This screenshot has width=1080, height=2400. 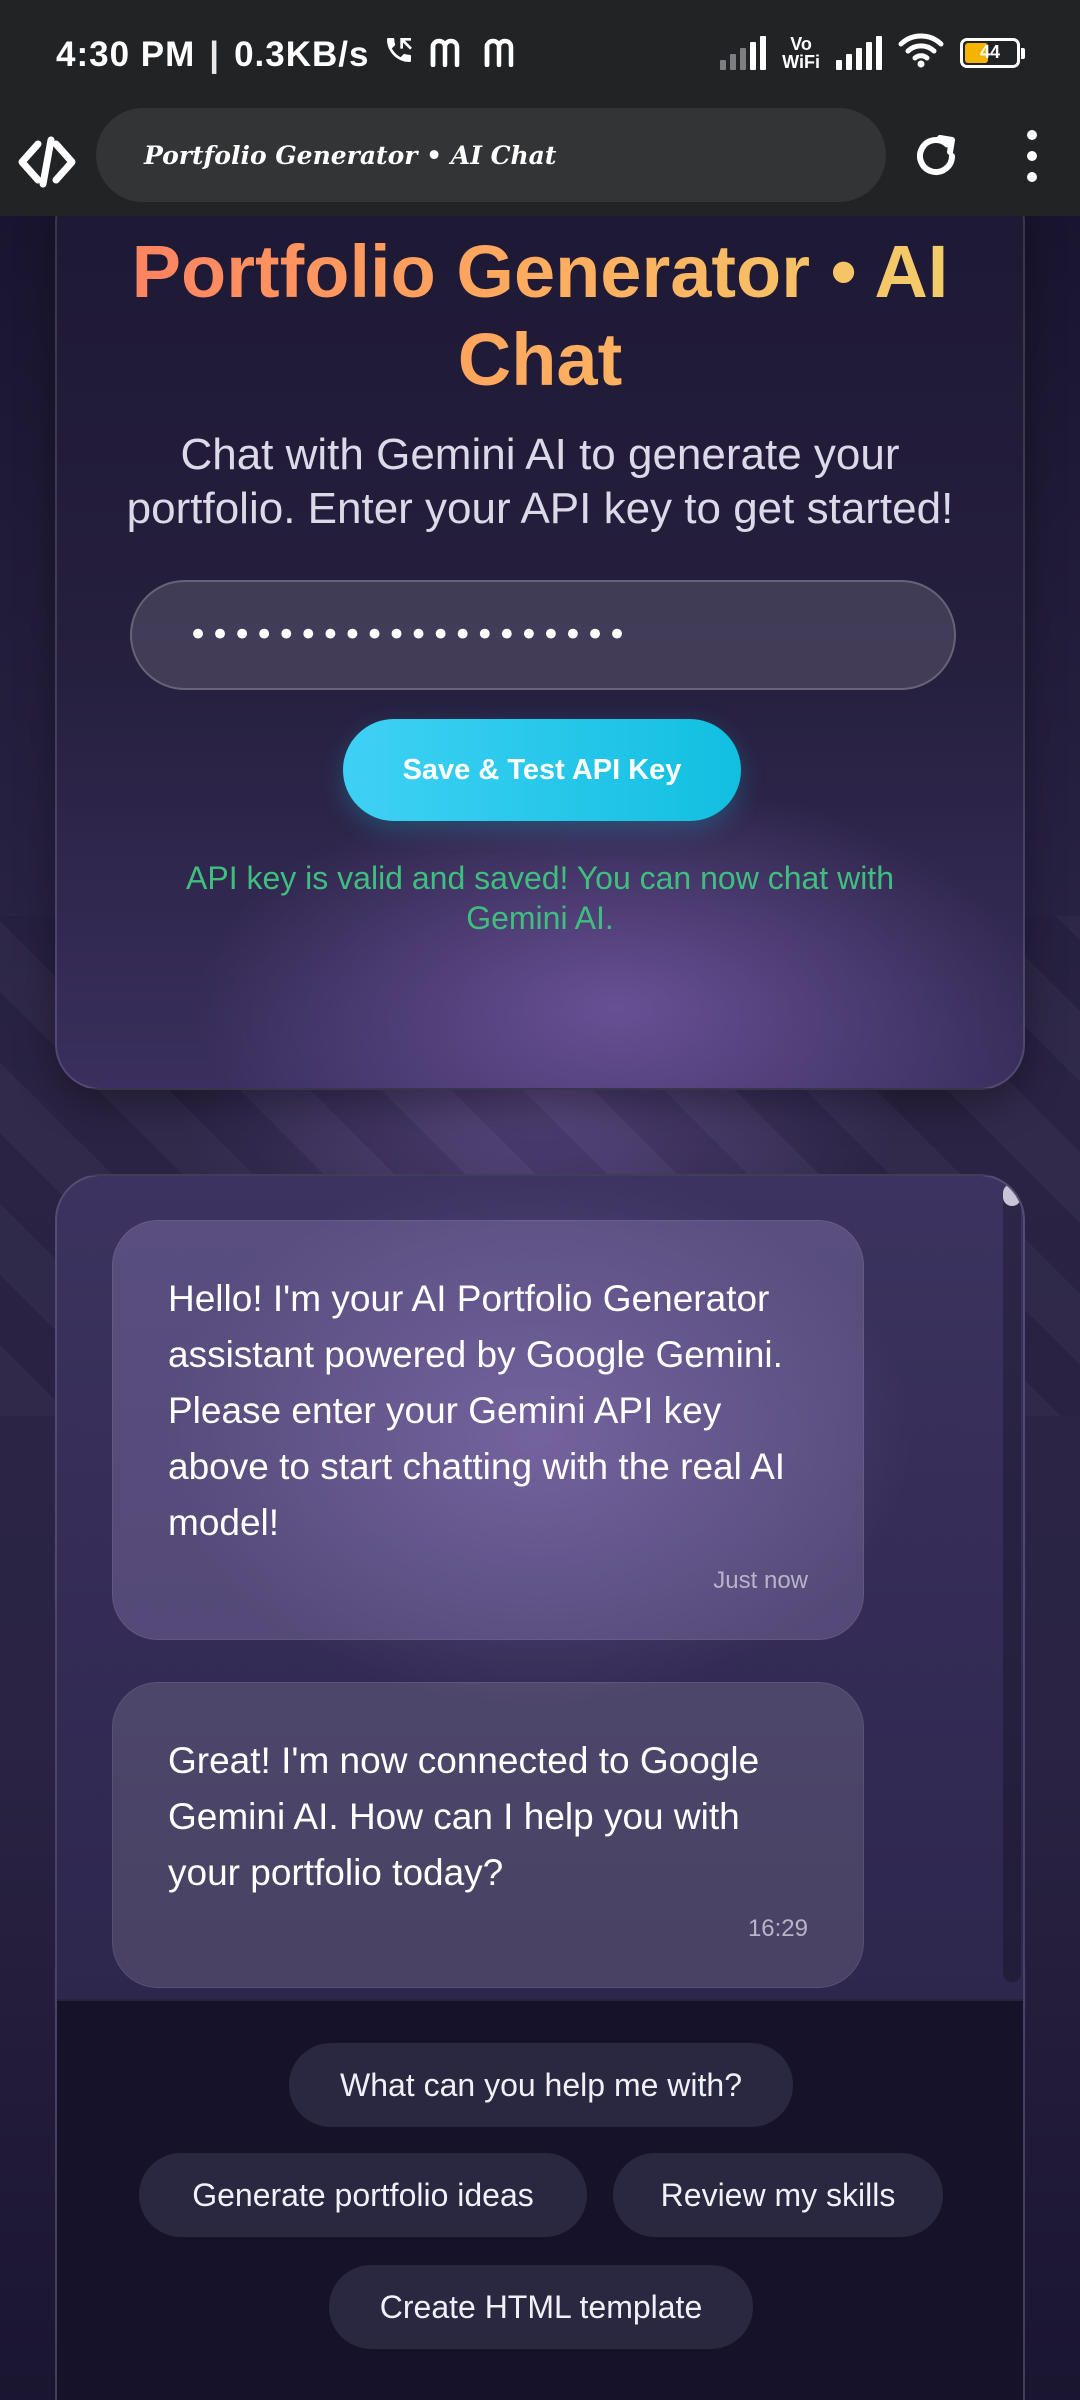 I want to click on url-title: Portfolio Generator • AI Chat, so click(x=350, y=155).